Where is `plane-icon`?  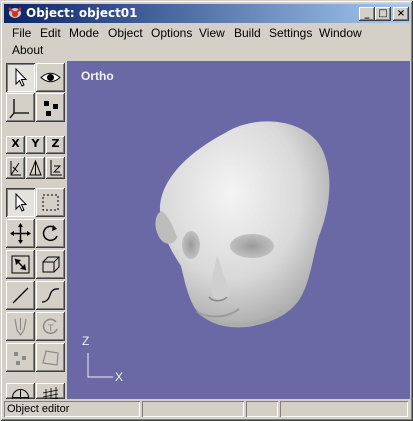 plane-icon is located at coordinates (50, 358).